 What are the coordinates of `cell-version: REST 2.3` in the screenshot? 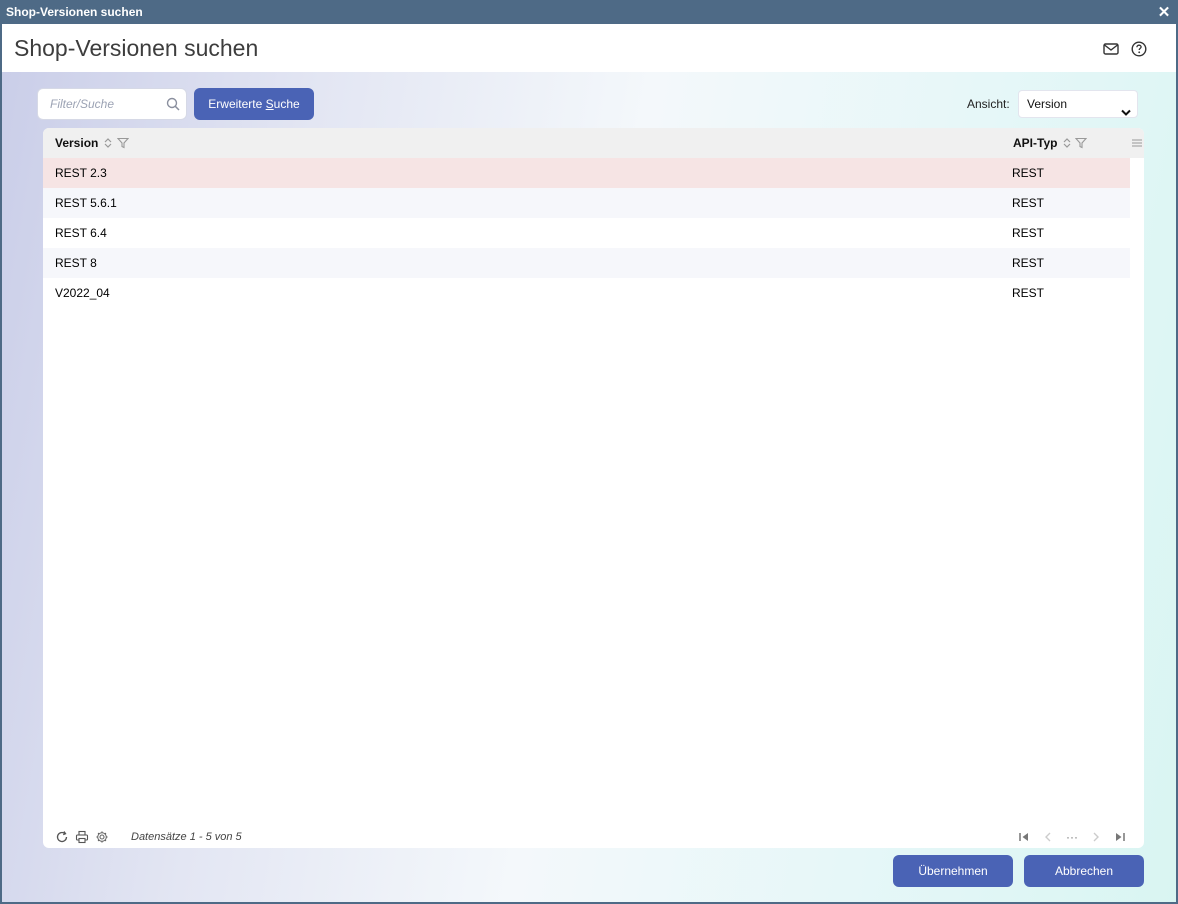 It's located at (81, 173).